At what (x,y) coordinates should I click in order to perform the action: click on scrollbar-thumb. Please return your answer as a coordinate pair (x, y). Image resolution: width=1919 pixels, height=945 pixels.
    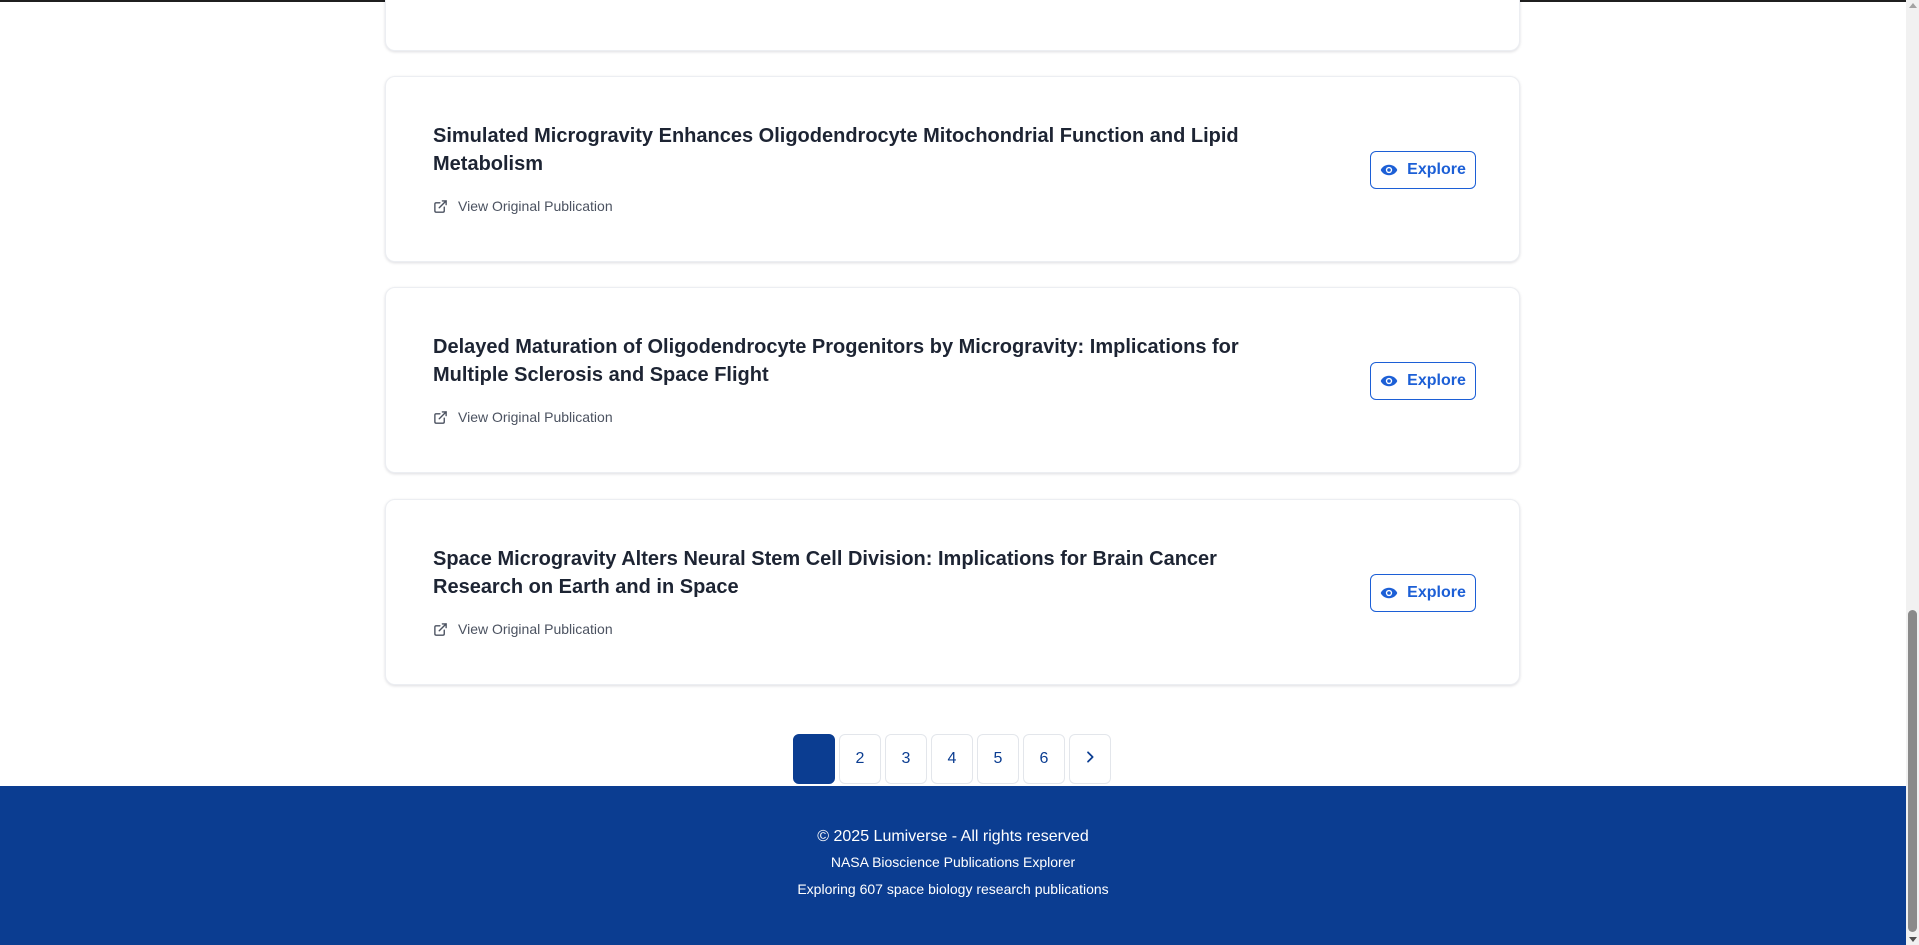
    Looking at the image, I should click on (1912, 771).